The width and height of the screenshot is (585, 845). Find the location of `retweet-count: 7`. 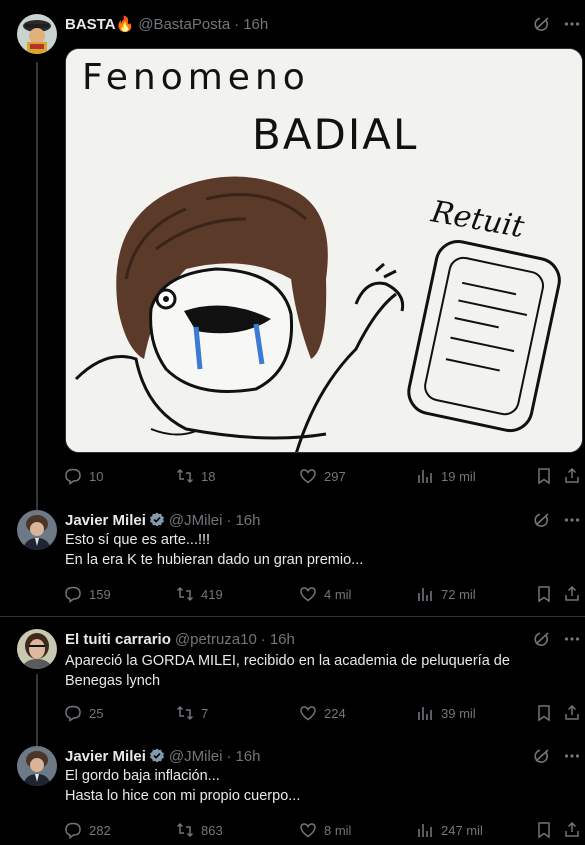

retweet-count: 7 is located at coordinates (205, 713).